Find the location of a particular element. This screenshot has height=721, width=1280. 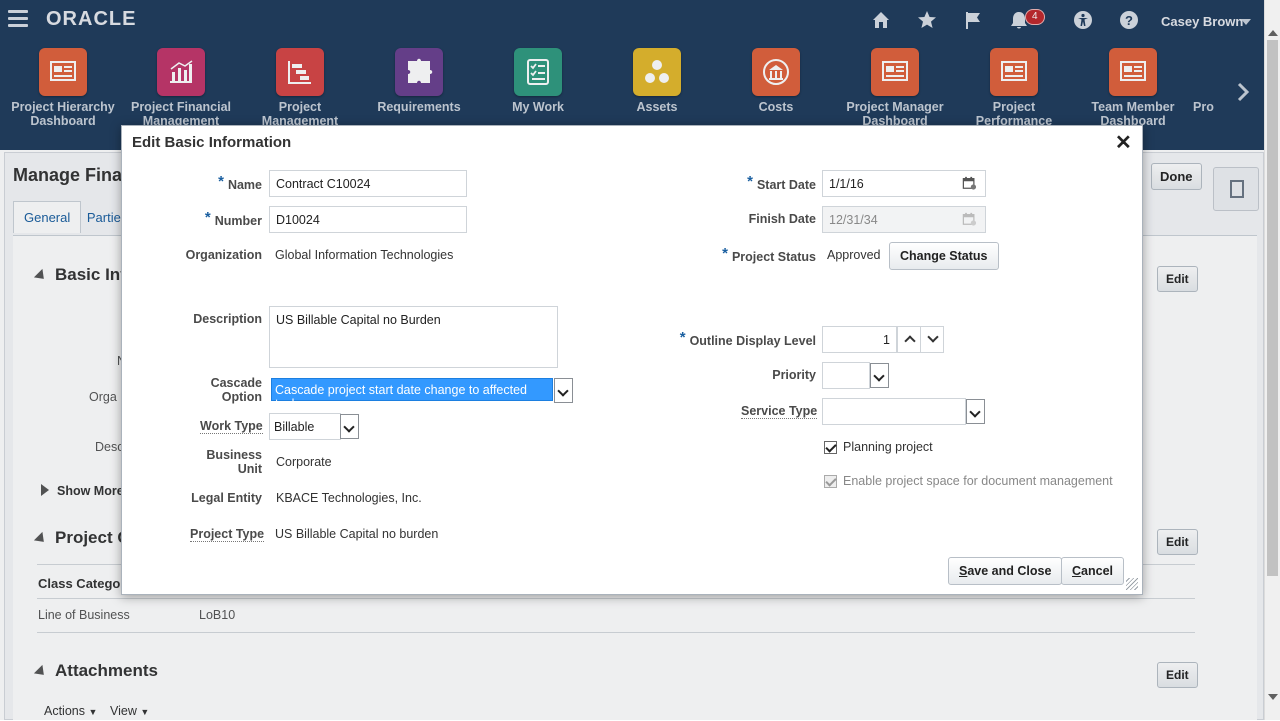

cancel-button: Cancel is located at coordinates (1092, 571).